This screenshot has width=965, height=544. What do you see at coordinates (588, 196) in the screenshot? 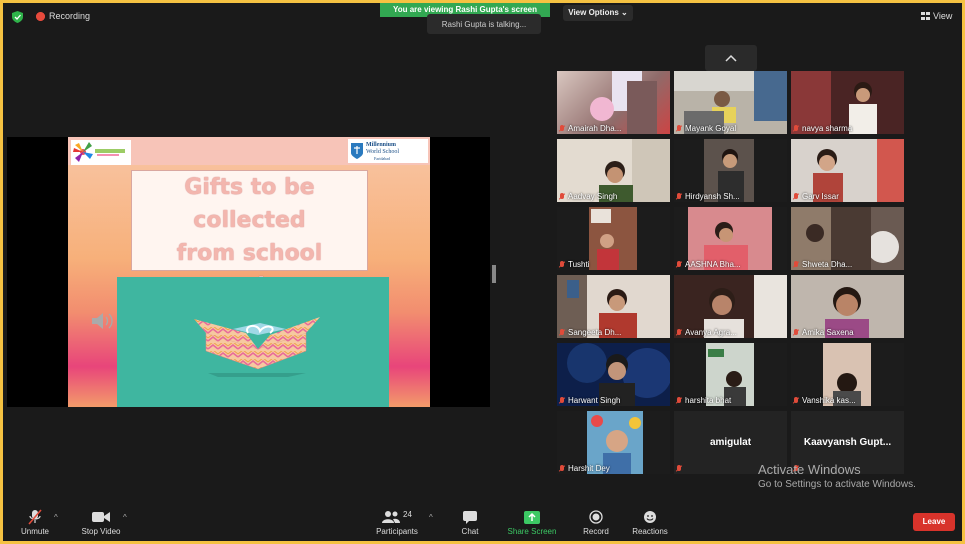
I see `participant-name: Aadvay Singh` at bounding box center [588, 196].